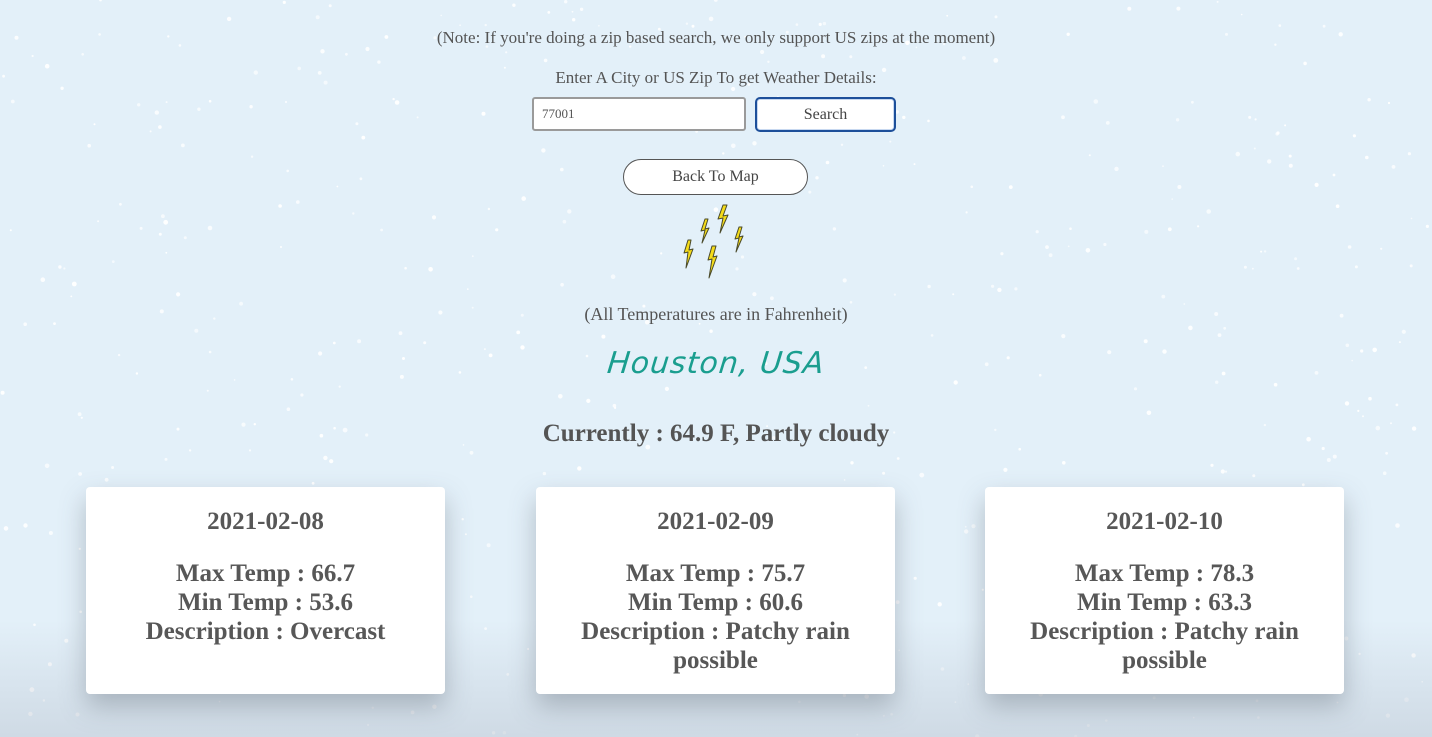 The image size is (1432, 737). I want to click on max-temp: Max Temp : 78.3, so click(1164, 573).